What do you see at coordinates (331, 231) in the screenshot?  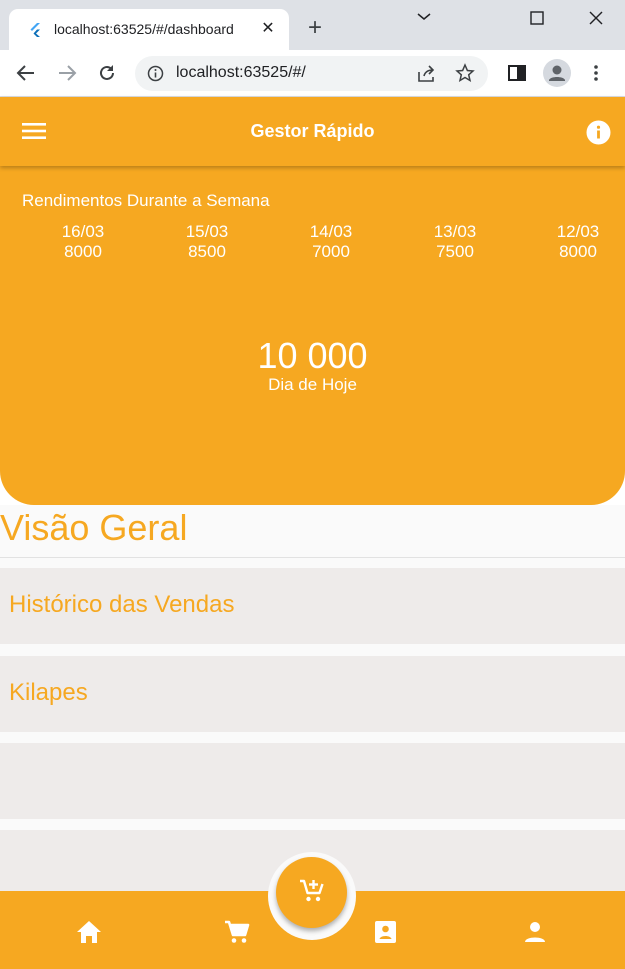 I see `day-date: 14/03` at bounding box center [331, 231].